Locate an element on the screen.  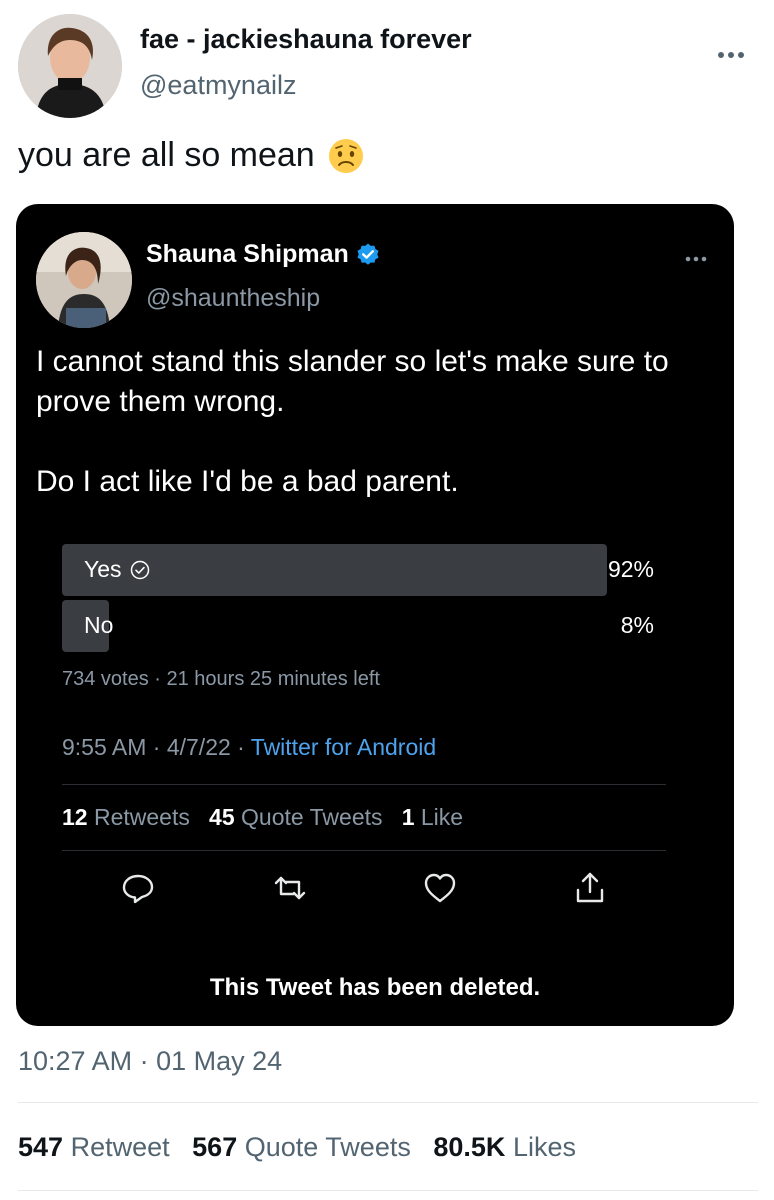
poll-option-yes: Yes 92% is located at coordinates (358, 570).